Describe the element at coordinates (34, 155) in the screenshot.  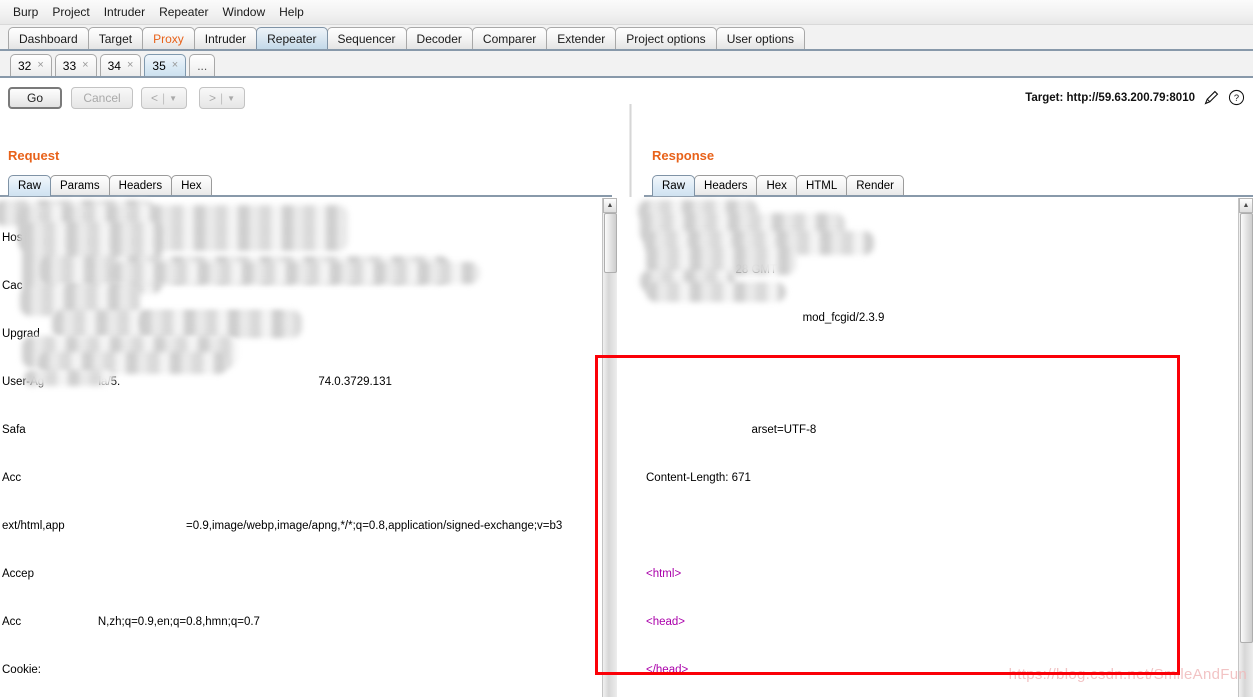
I see `request-panel-title: Request` at that location.